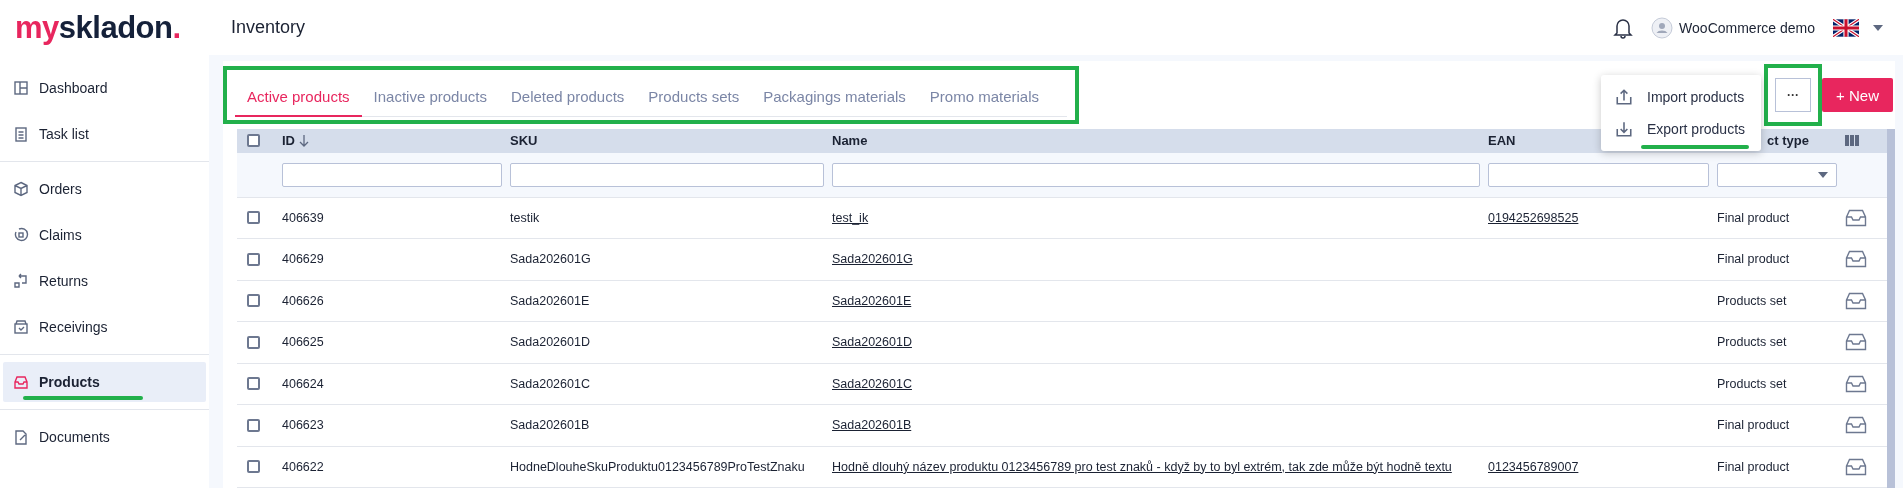 The width and height of the screenshot is (1903, 488). Describe the element at coordinates (1533, 466) in the screenshot. I see `ean-link: 0123456789007` at that location.